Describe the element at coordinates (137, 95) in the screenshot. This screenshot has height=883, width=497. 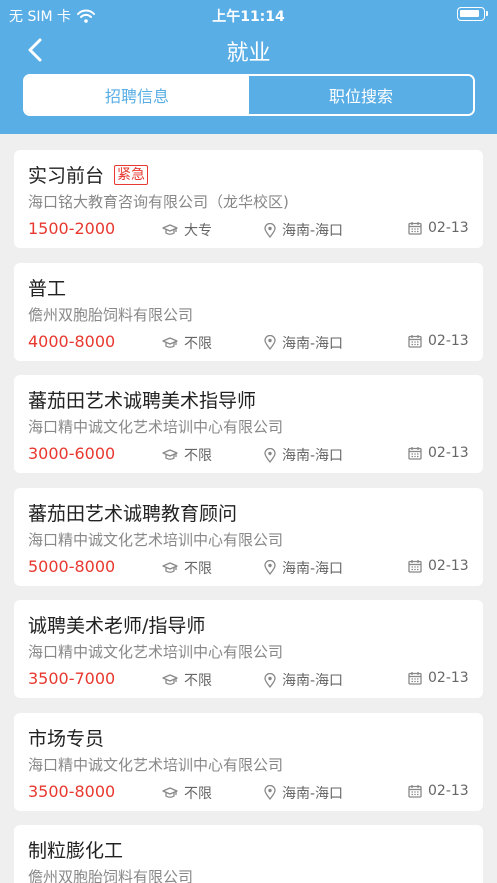
I see `tab-recruitment-info: 招聘信息` at that location.